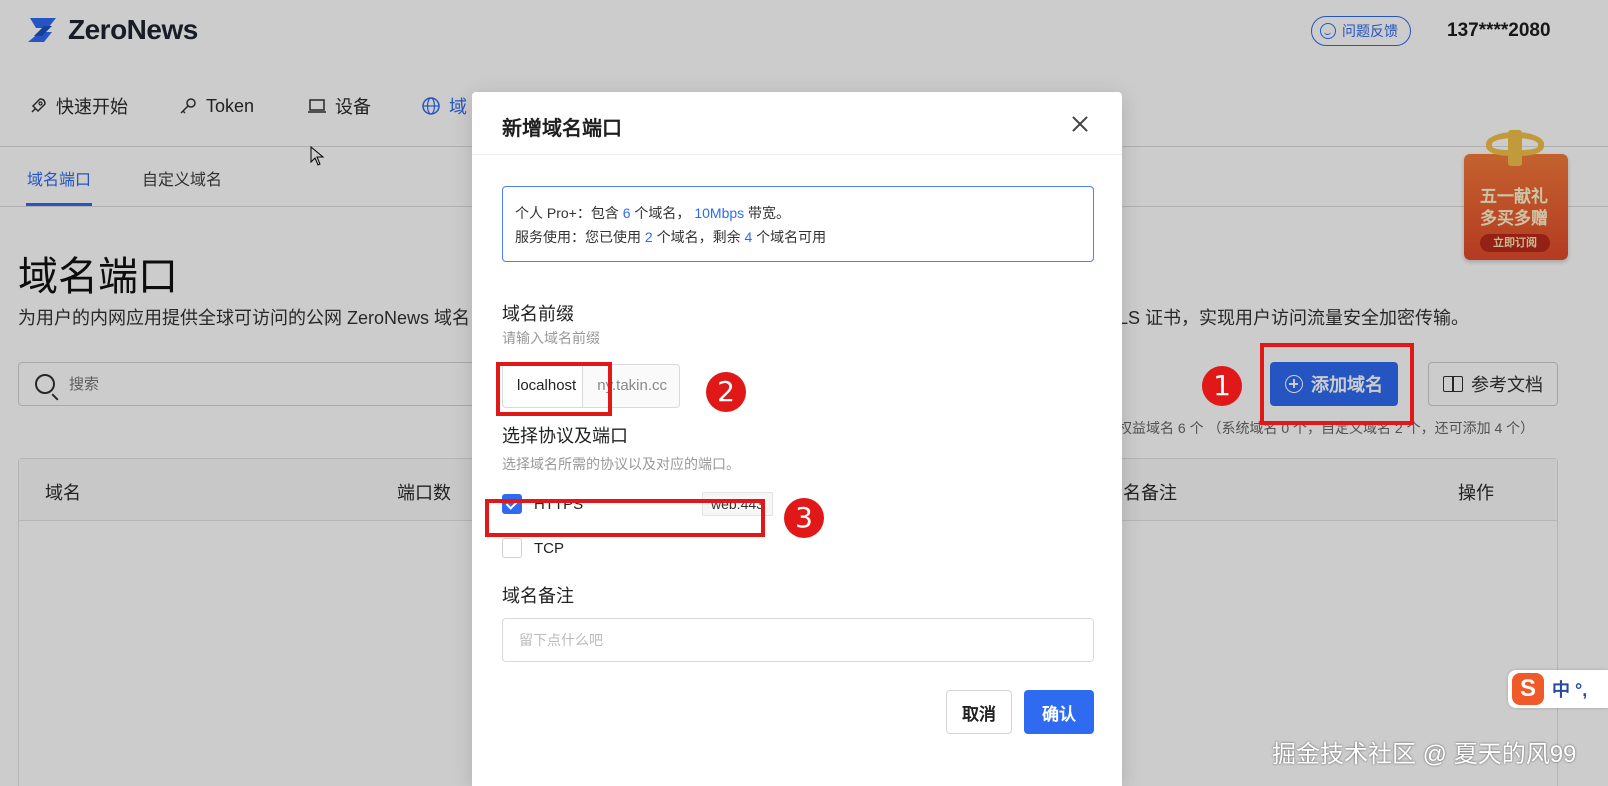 The image size is (1608, 786). Describe the element at coordinates (979, 712) in the screenshot. I see `cancel-button: 取消` at that location.